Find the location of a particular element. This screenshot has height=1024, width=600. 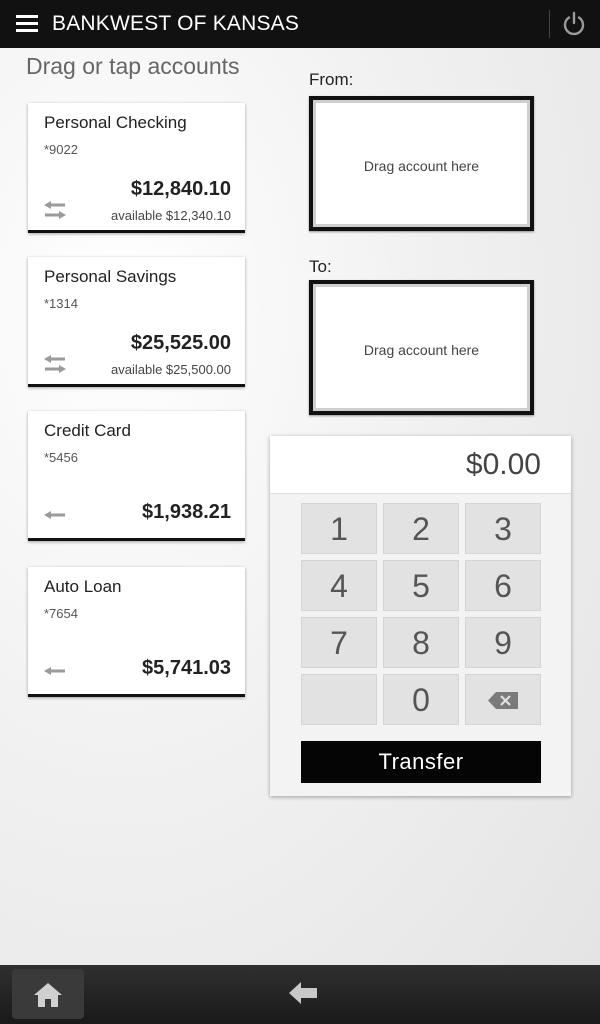

app-header: BANKWEST OF KANSAS is located at coordinates (300, 24).